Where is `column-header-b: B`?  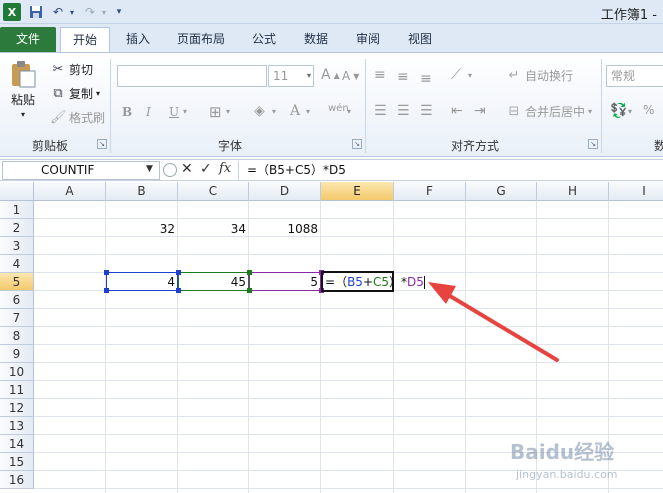 column-header-b: B is located at coordinates (142, 191).